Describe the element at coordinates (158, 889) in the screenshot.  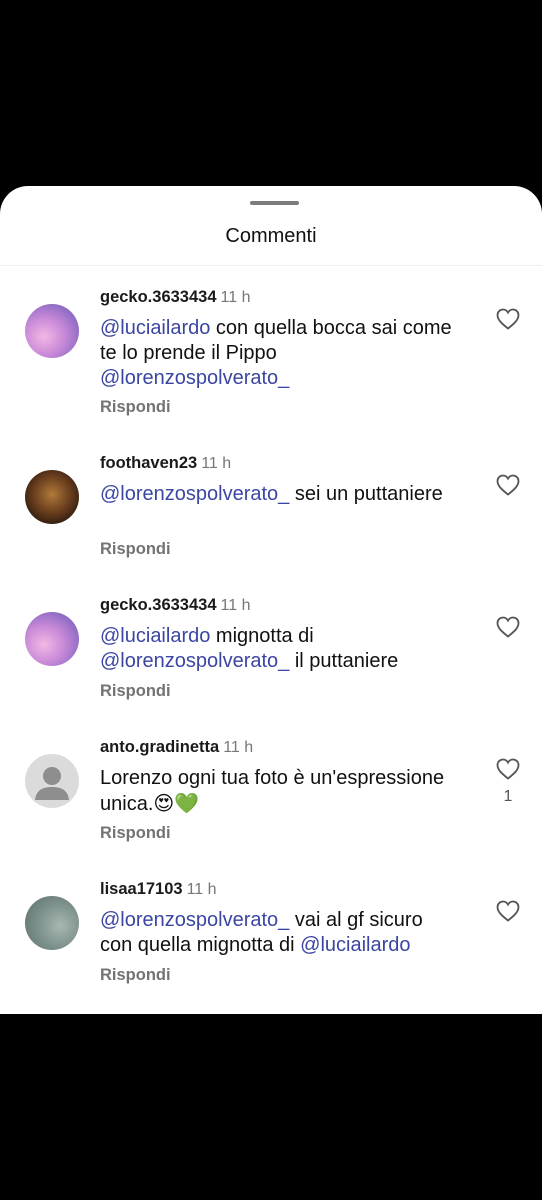
I see `comment-username: lisaa17103 11 h` at that location.